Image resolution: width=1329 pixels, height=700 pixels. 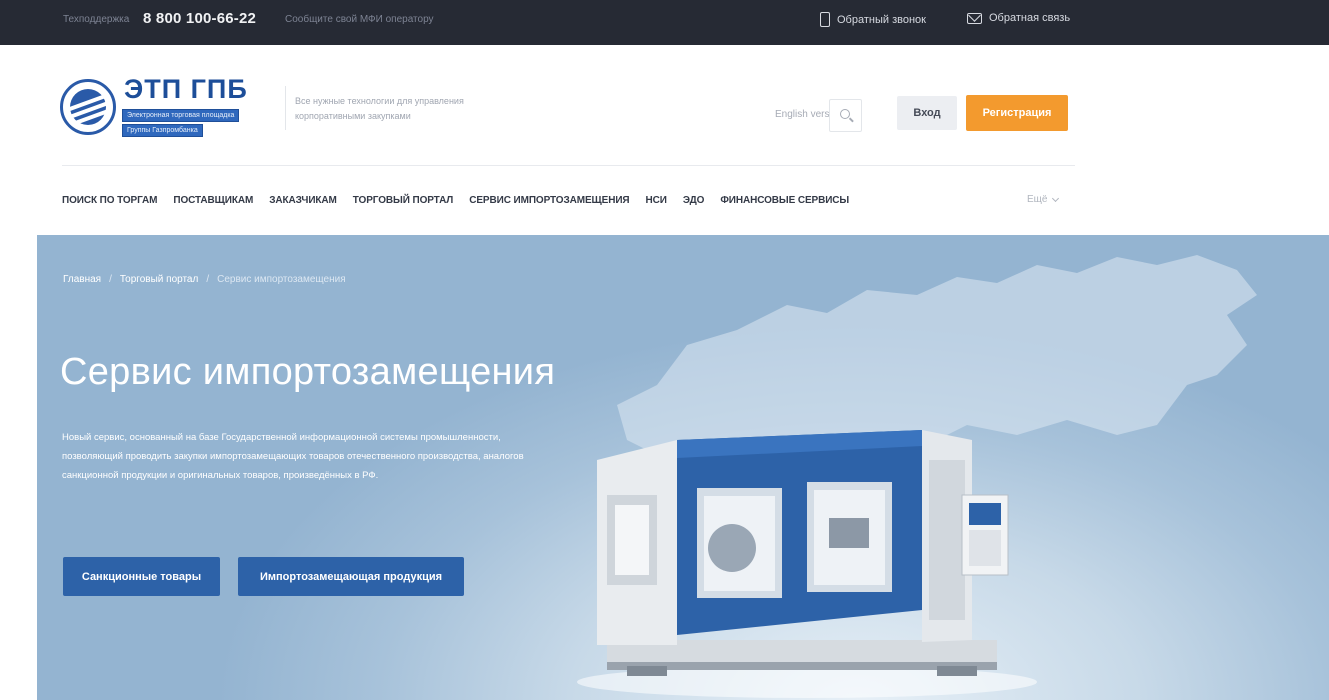 What do you see at coordinates (656, 200) in the screenshot?
I see `nav-item-nsi: НСИ` at bounding box center [656, 200].